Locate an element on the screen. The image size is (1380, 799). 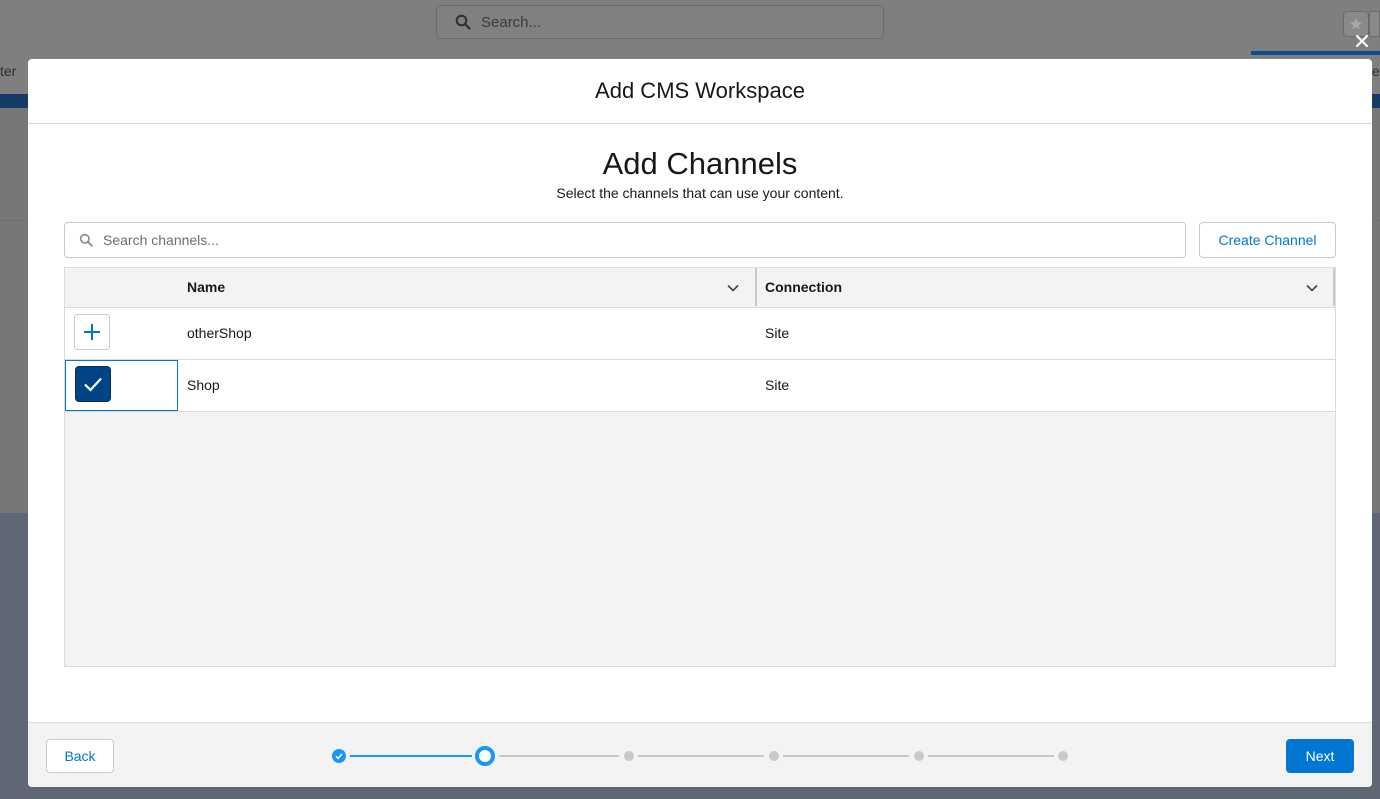
progress-indicator is located at coordinates (703, 756).